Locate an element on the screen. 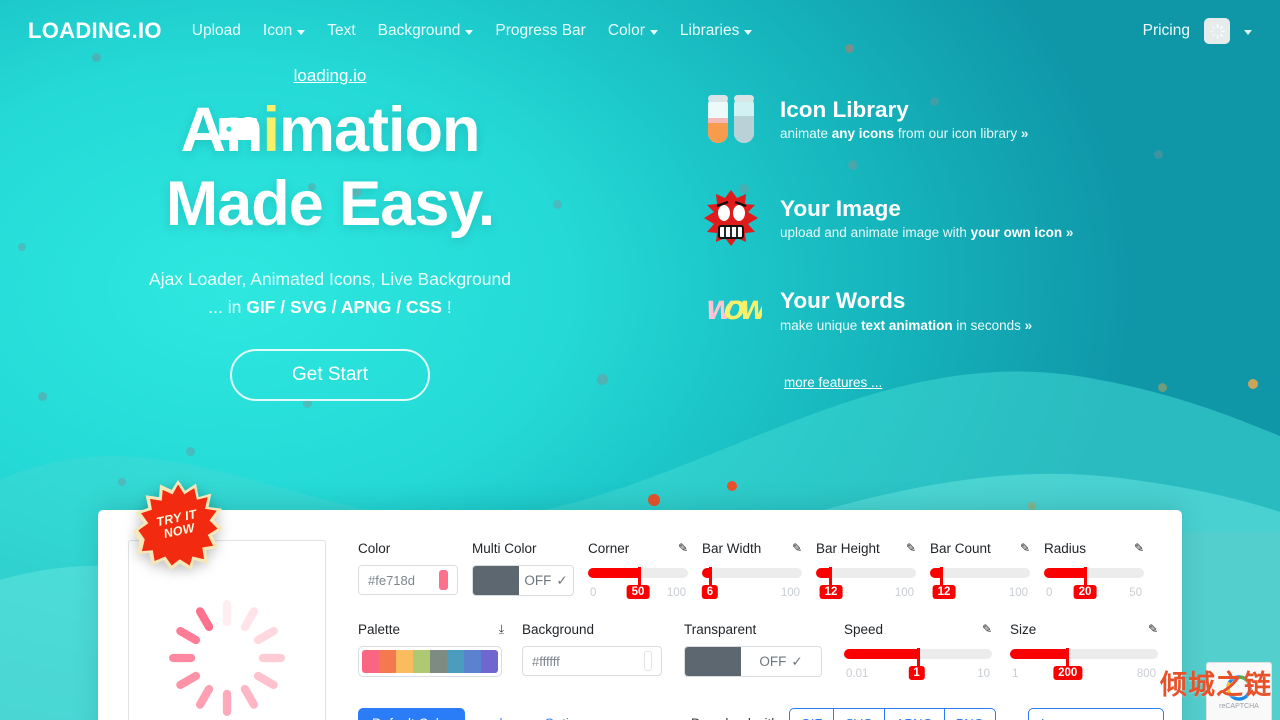  bar-count-slider is located at coordinates (980, 579).